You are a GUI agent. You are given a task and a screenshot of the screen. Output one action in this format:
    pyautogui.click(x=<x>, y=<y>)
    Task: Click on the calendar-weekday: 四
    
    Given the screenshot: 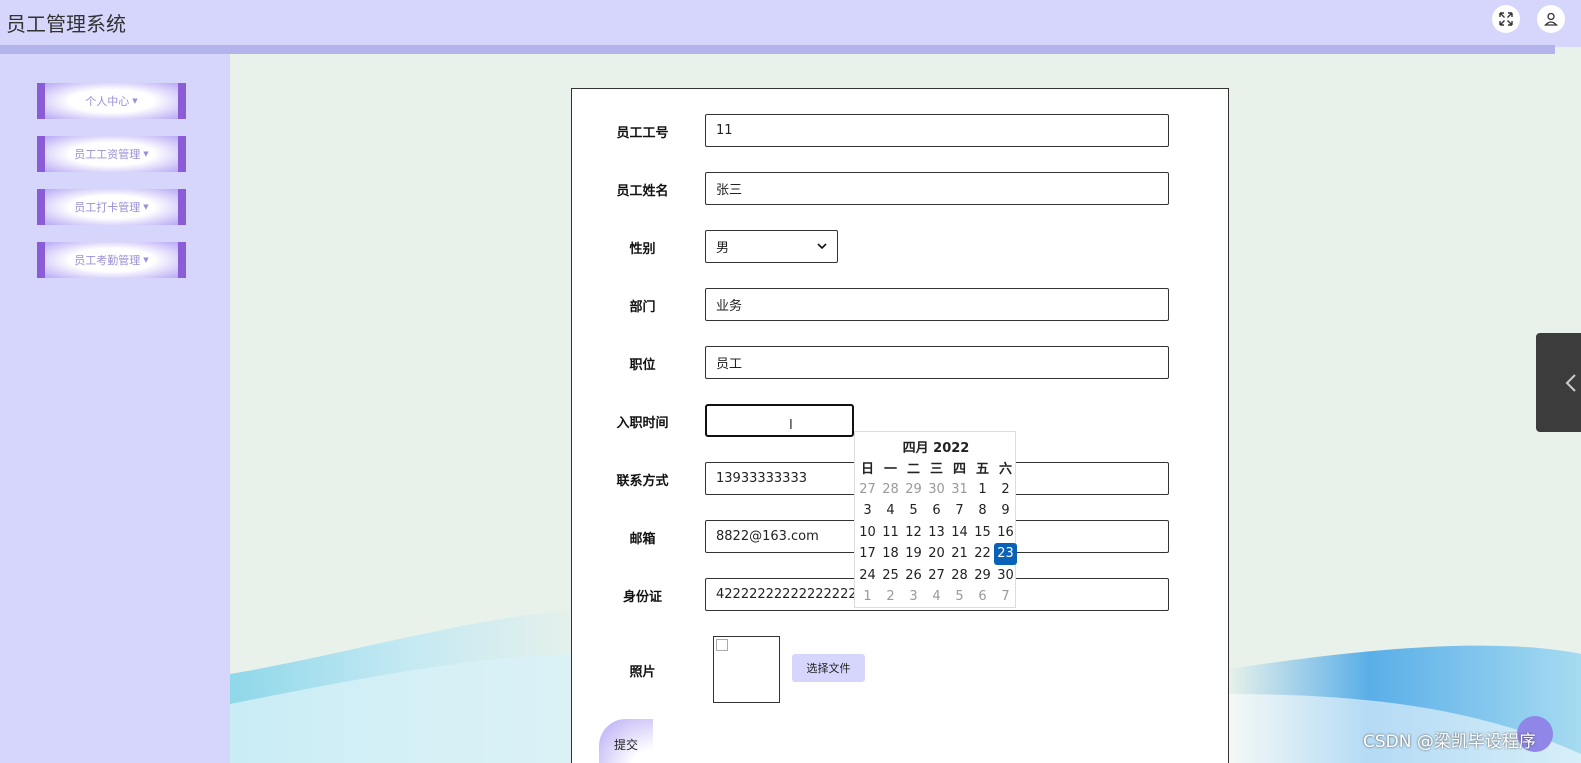 What is the action you would take?
    pyautogui.click(x=959, y=470)
    